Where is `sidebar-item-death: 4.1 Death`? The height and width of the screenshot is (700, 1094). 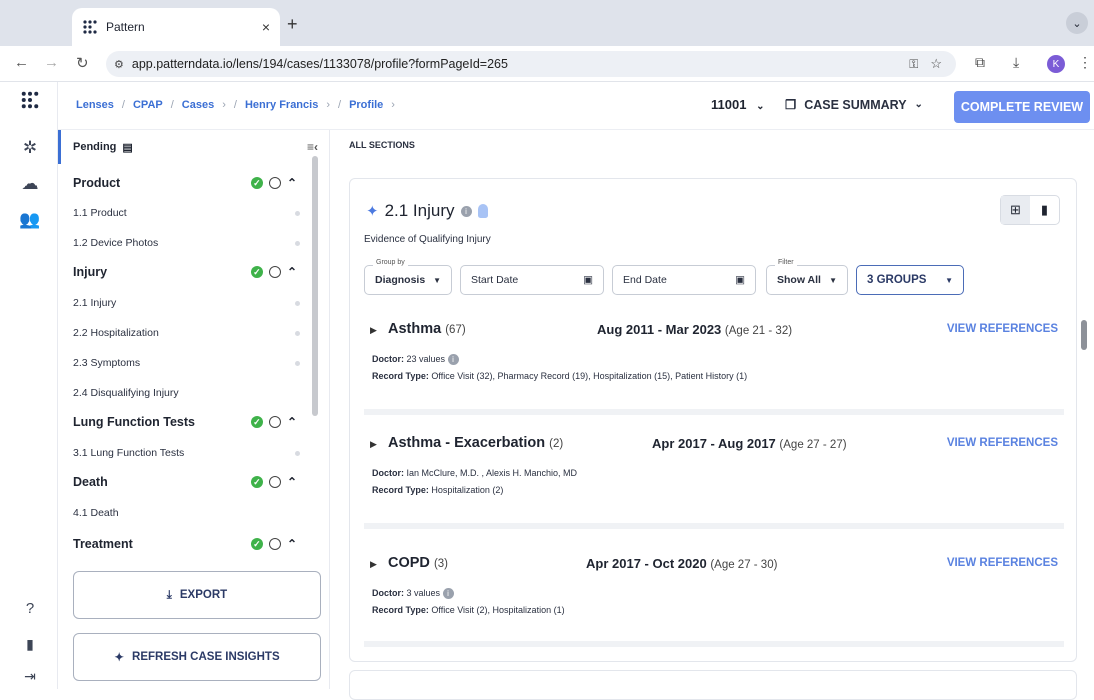 sidebar-item-death: 4.1 Death is located at coordinates (189, 513).